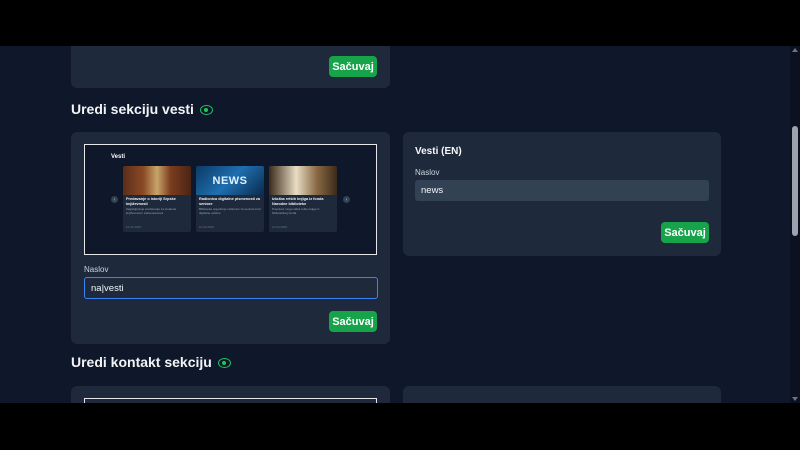 This screenshot has height=450, width=800. I want to click on chevron-right-icon: ›, so click(346, 199).